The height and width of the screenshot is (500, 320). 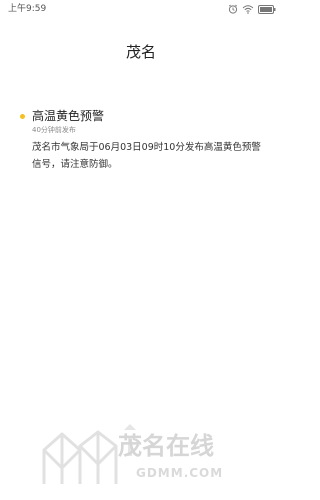 I want to click on watermark-subtext: GDMM.COM, so click(x=180, y=473).